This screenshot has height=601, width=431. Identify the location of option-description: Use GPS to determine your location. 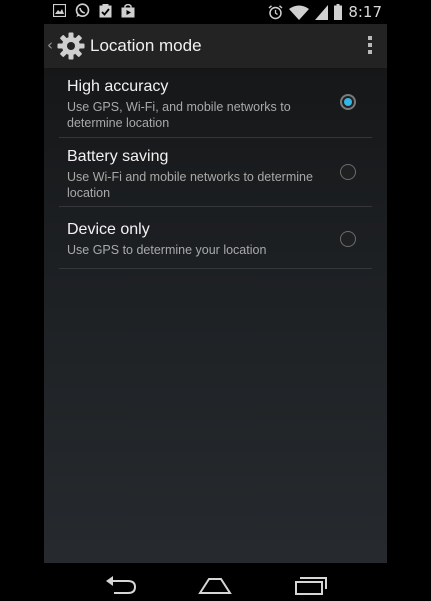
(167, 250).